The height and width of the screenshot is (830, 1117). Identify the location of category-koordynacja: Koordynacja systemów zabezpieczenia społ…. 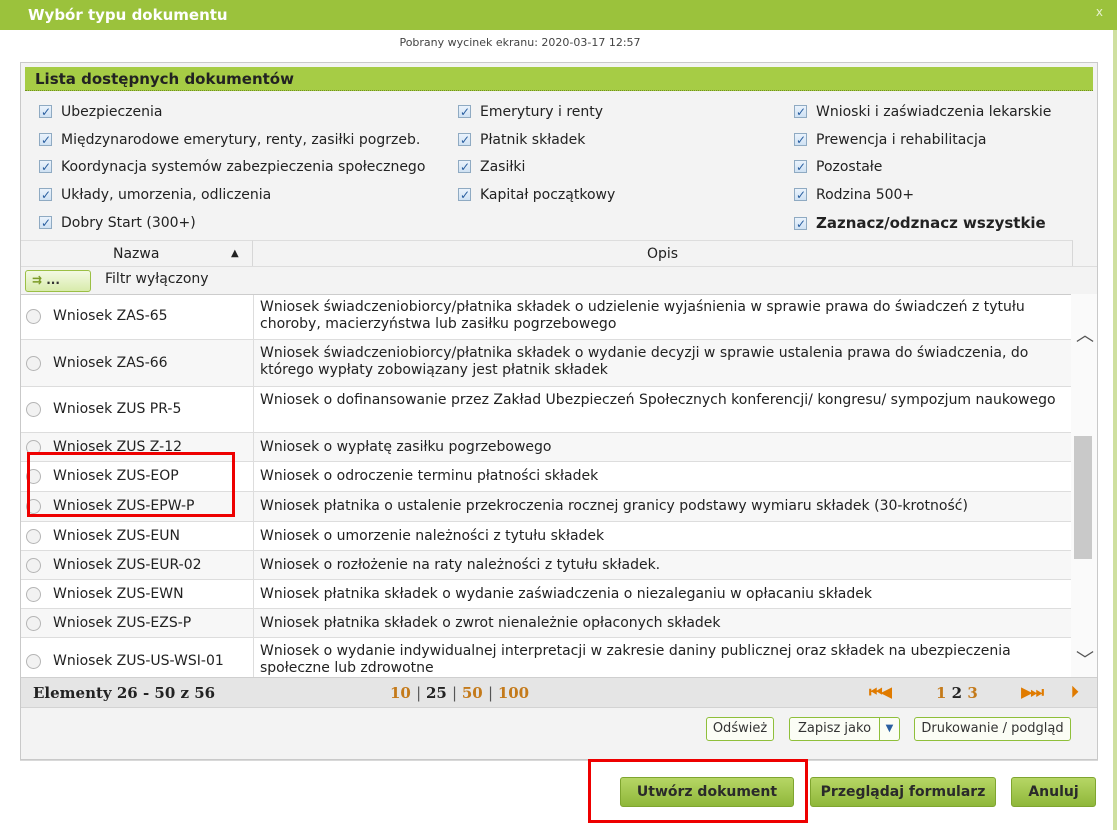
(232, 167).